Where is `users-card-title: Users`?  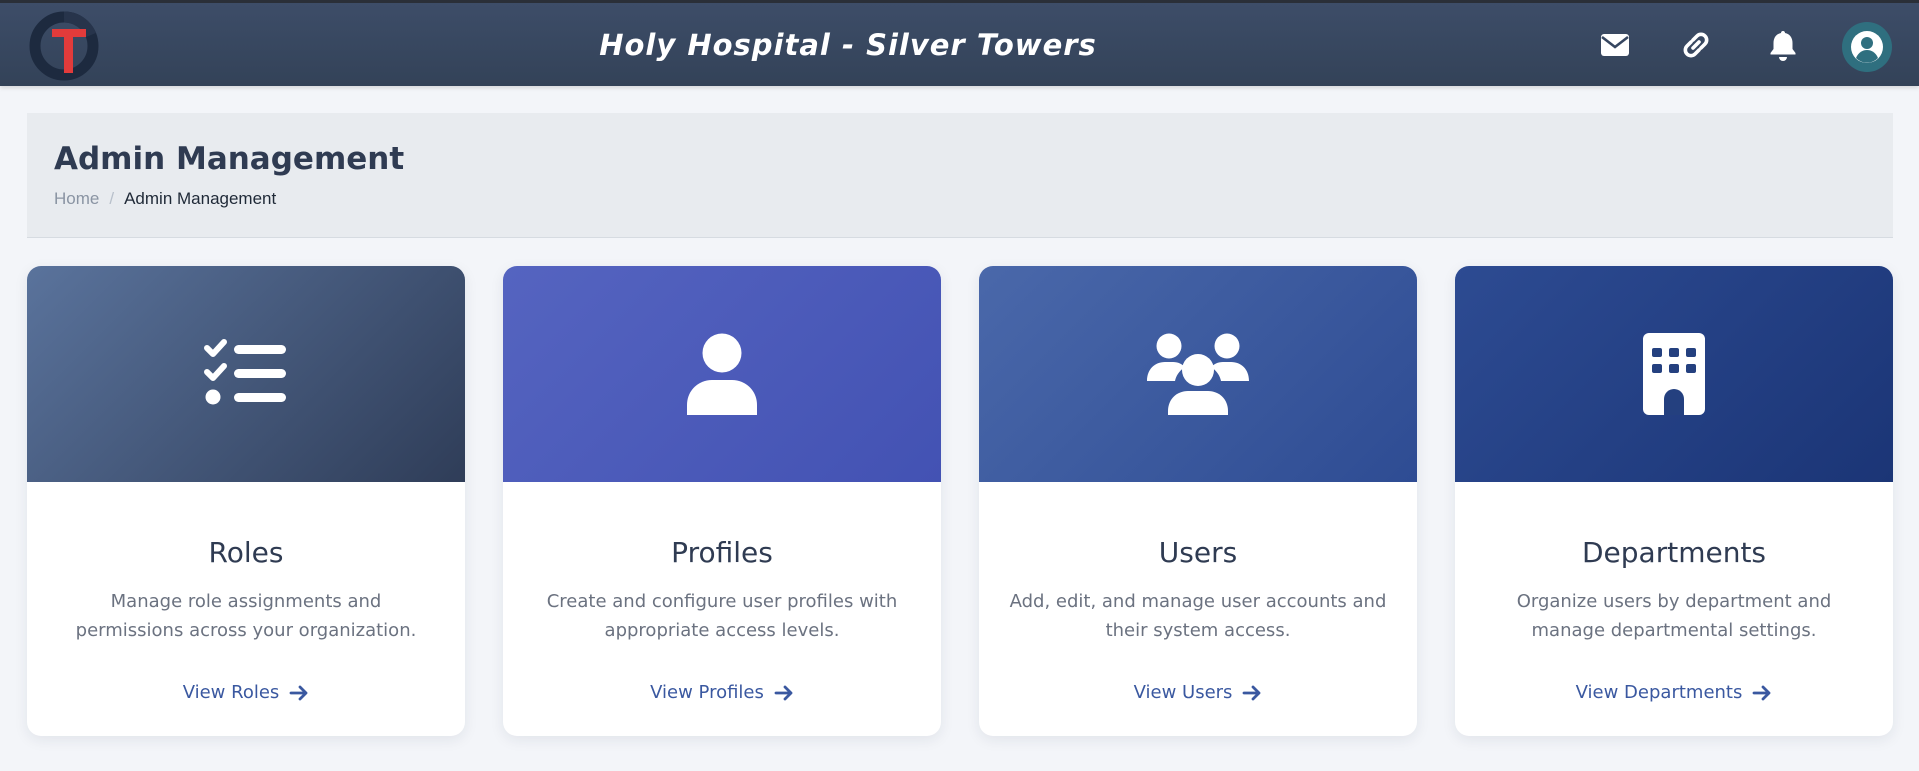 users-card-title: Users is located at coordinates (1198, 552).